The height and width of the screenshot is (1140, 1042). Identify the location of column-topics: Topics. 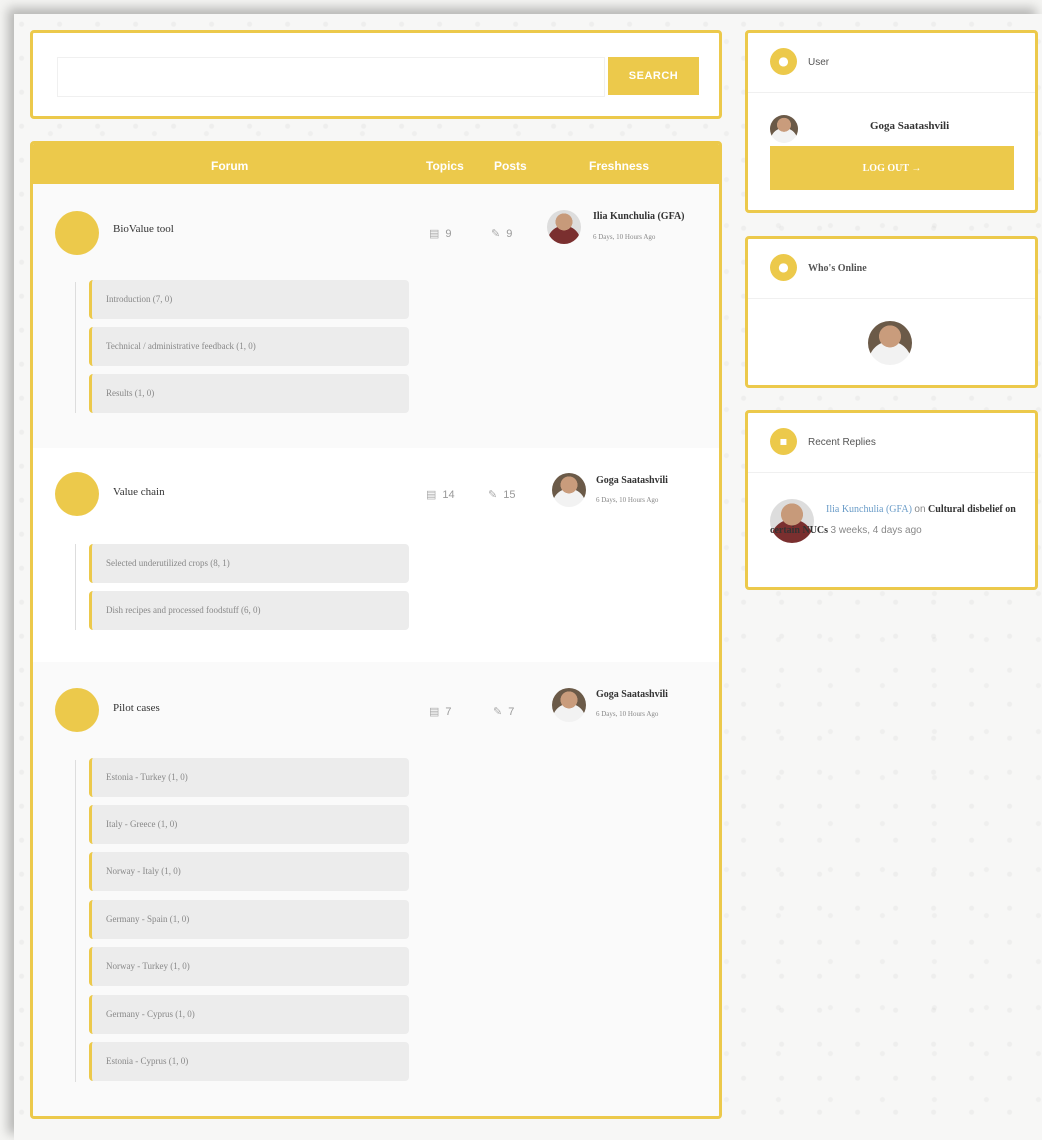
(445, 166).